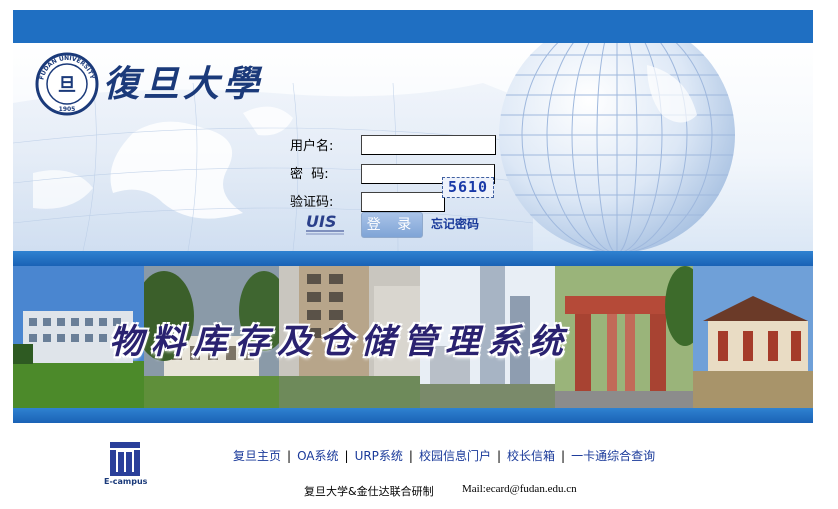 The width and height of the screenshot is (838, 509). What do you see at coordinates (403, 202) in the screenshot?
I see `captcha-input` at bounding box center [403, 202].